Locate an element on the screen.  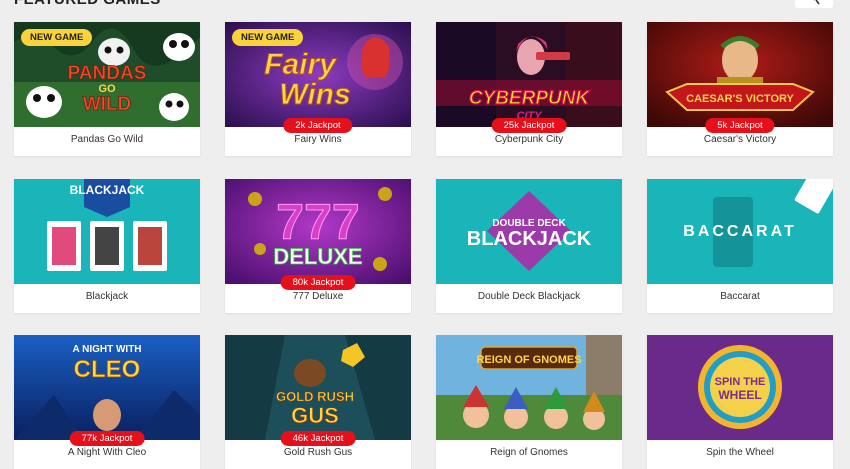
art-title-line: WHEEL is located at coordinates (739, 395).